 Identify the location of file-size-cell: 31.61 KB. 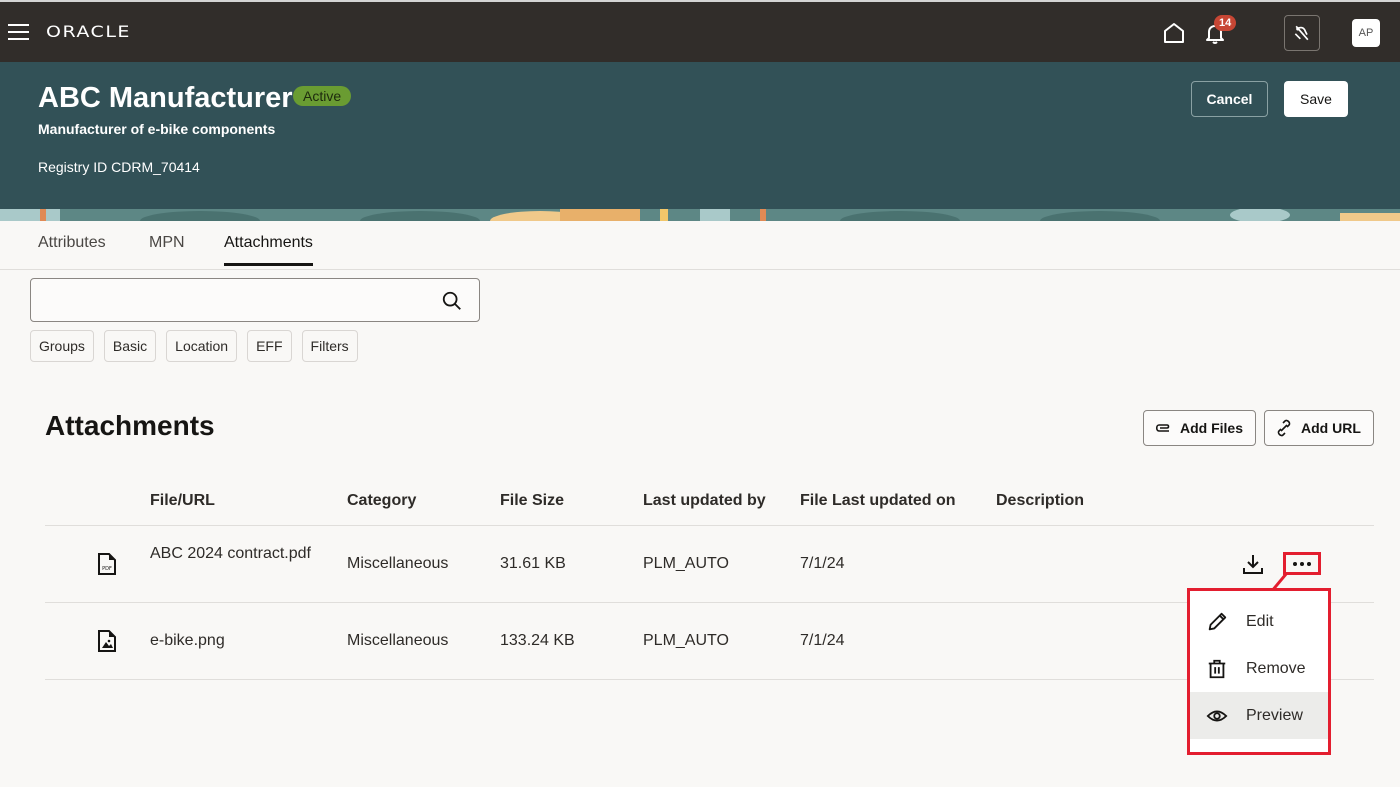
(533, 563).